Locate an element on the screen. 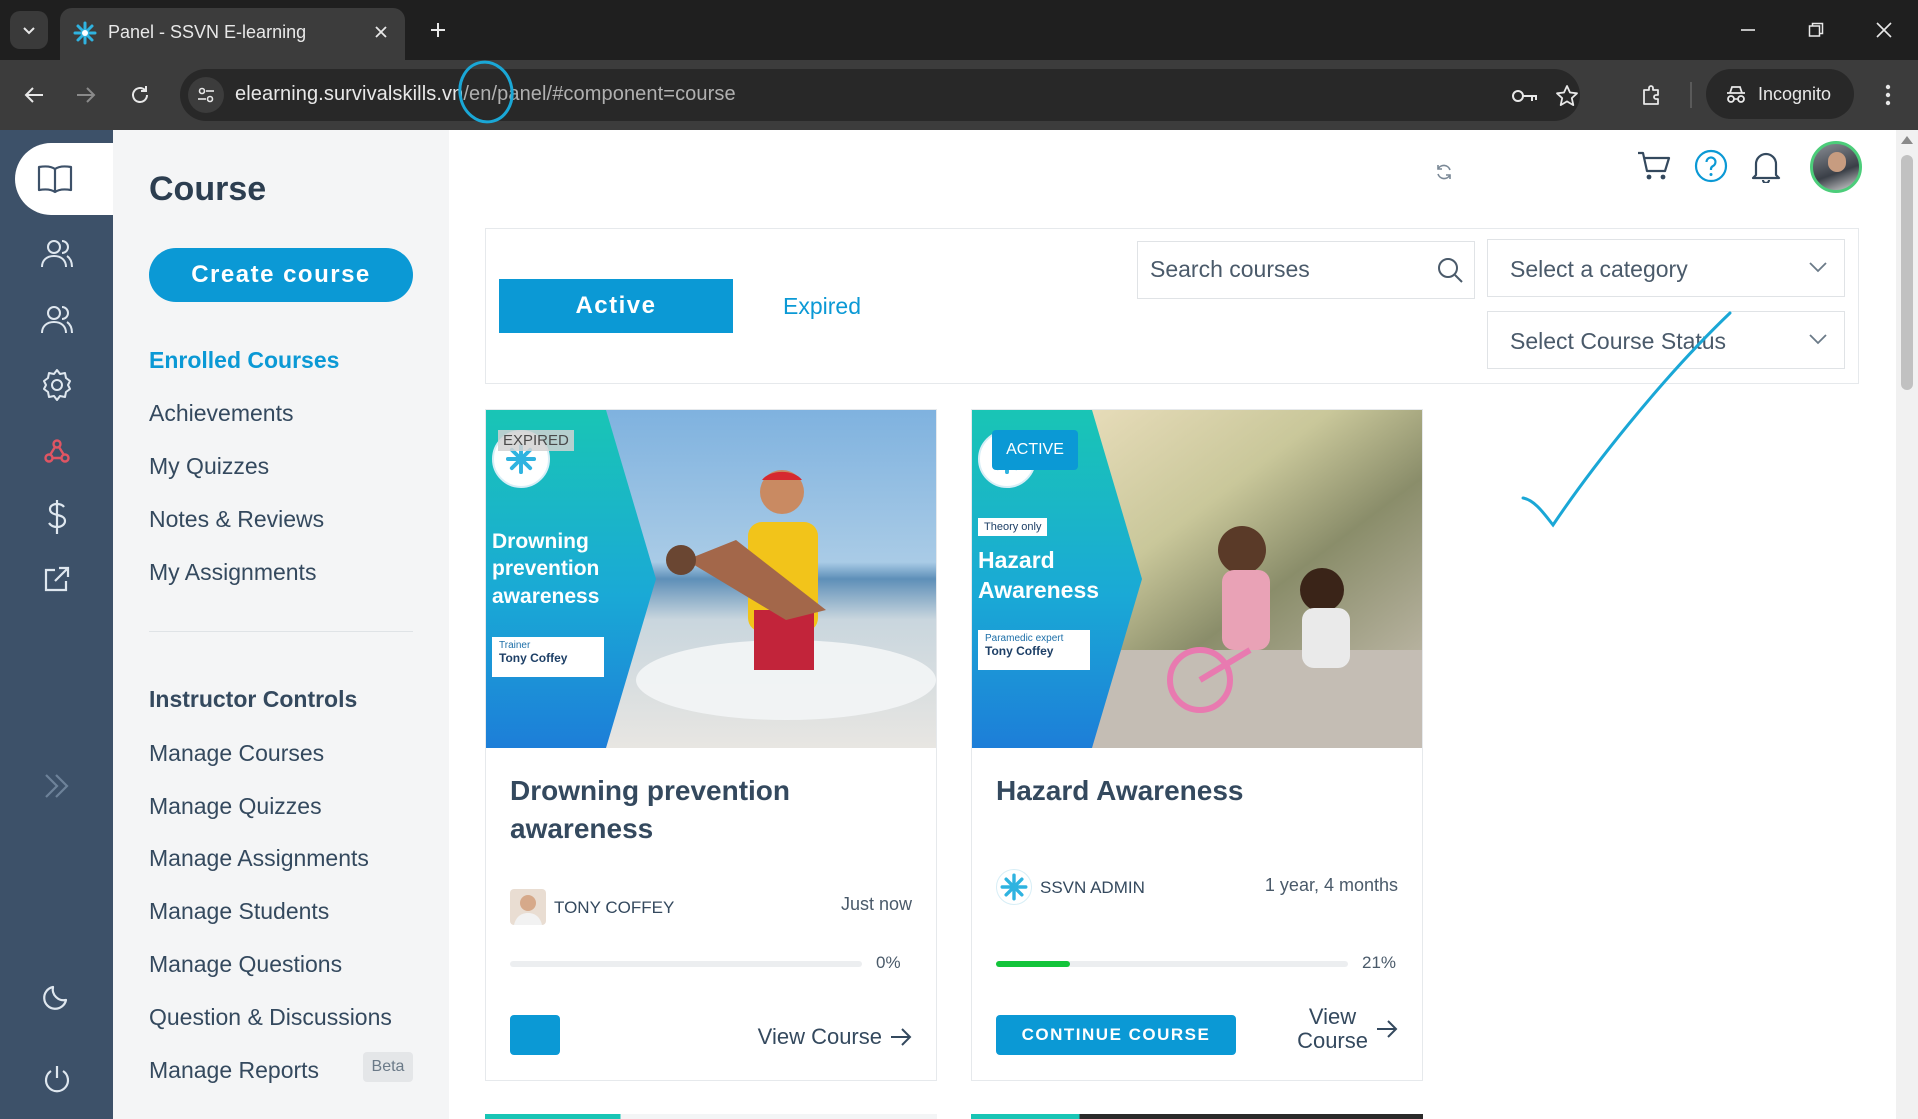 The height and width of the screenshot is (1119, 1918). rail-settings is located at coordinates (56, 385).